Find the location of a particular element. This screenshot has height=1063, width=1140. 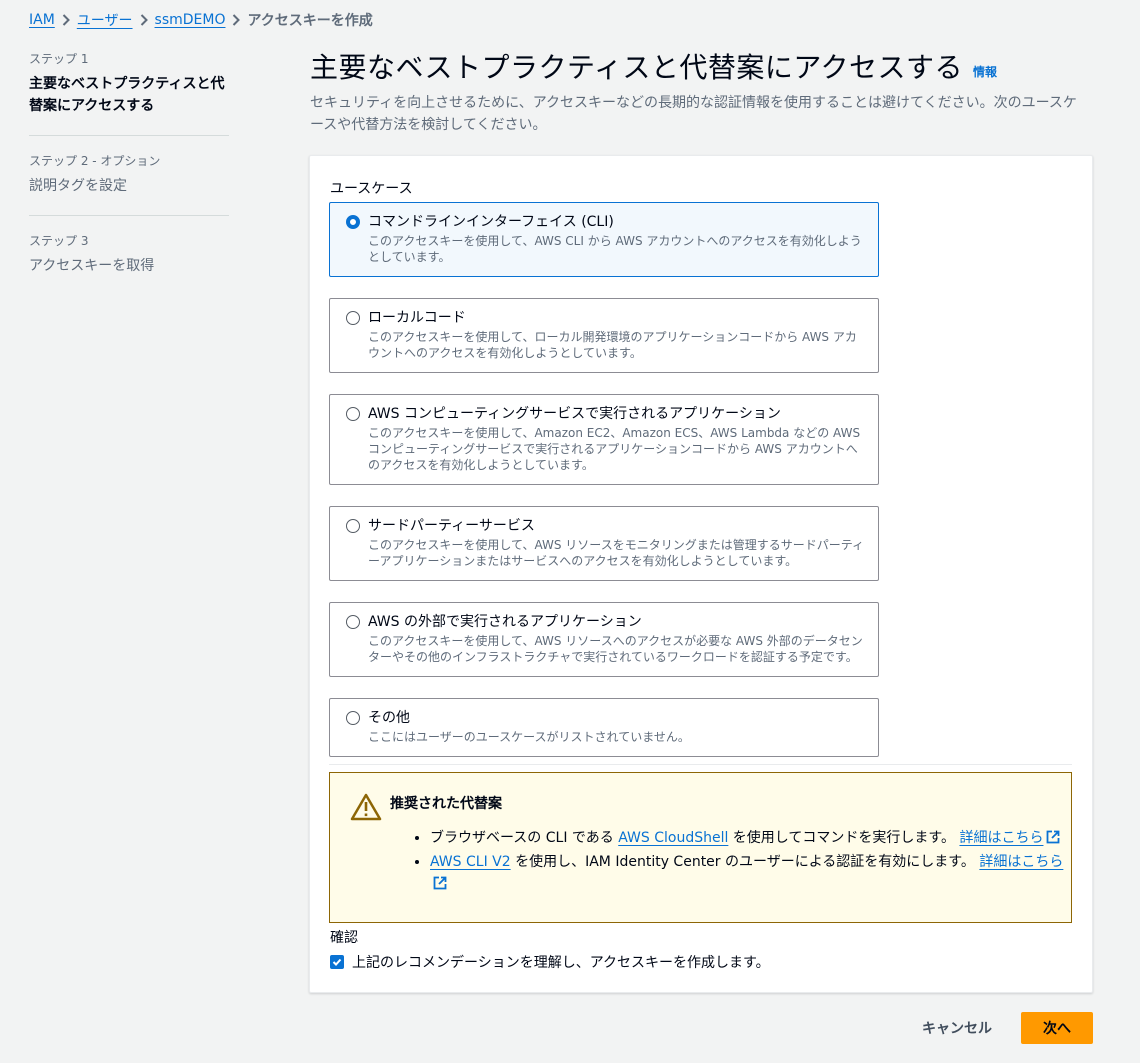

step-2-label: ステップ 2 - オプション is located at coordinates (95, 161).